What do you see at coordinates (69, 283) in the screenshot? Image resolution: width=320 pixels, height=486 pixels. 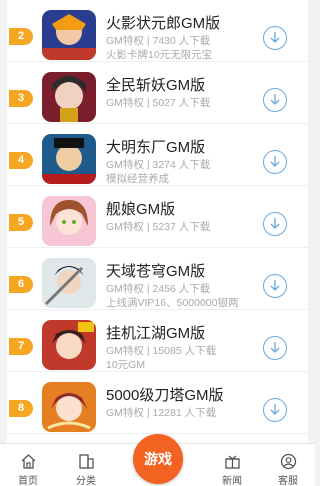 I see `swordsman-game-icon` at bounding box center [69, 283].